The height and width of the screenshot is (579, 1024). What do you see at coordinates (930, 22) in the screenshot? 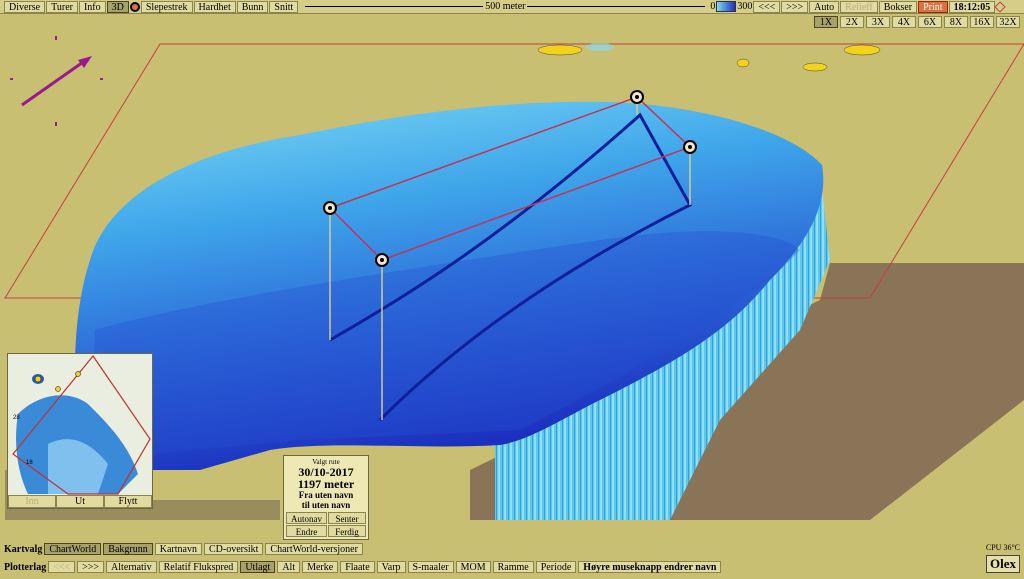
I see `zoom-6x: 6X` at bounding box center [930, 22].